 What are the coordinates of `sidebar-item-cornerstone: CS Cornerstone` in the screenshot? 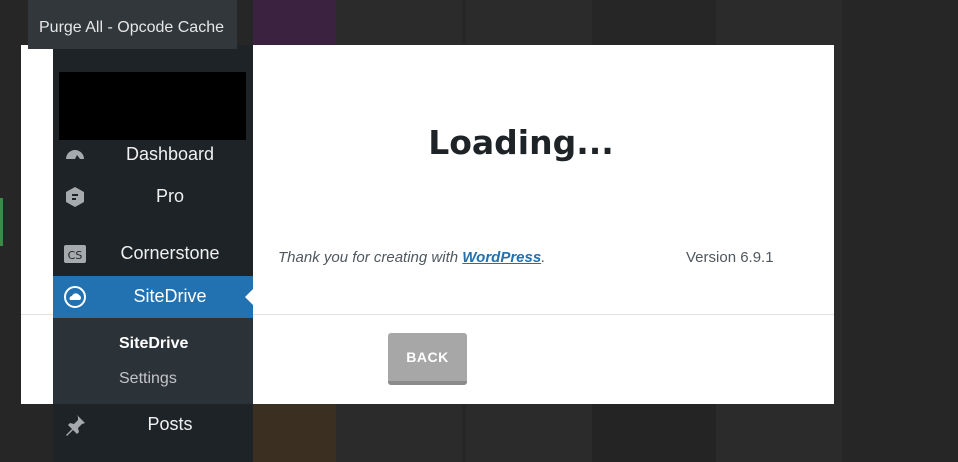 It's located at (153, 254).